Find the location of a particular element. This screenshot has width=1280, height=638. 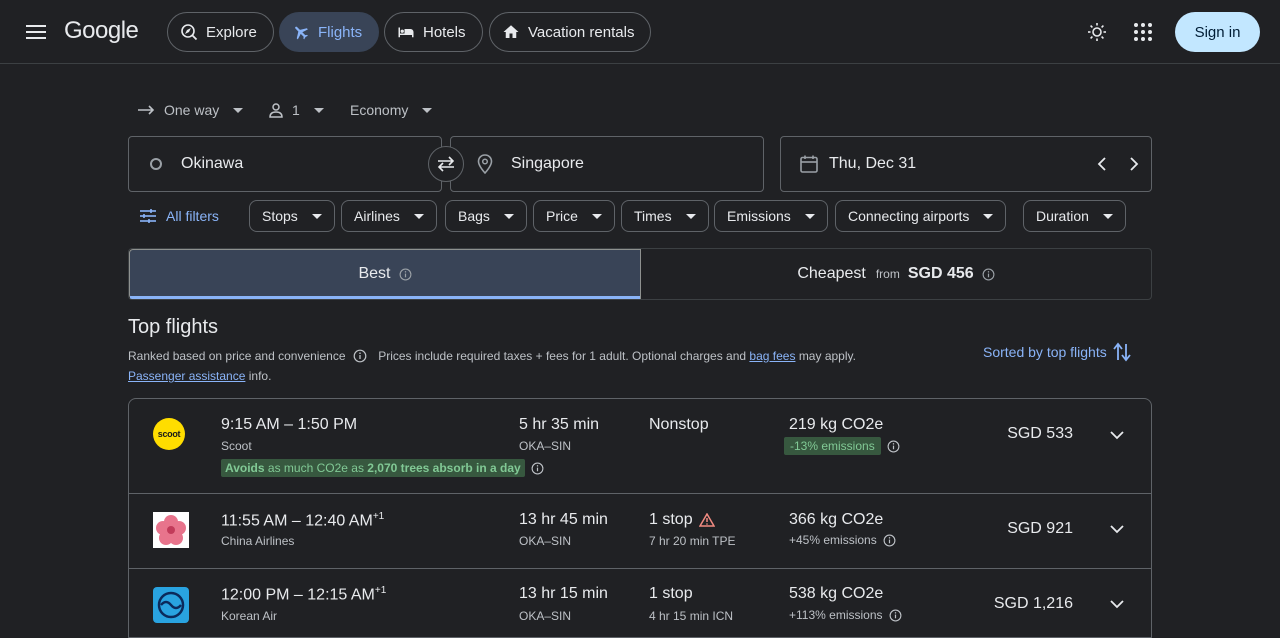

sign-in-button: Sign in is located at coordinates (1217, 32).